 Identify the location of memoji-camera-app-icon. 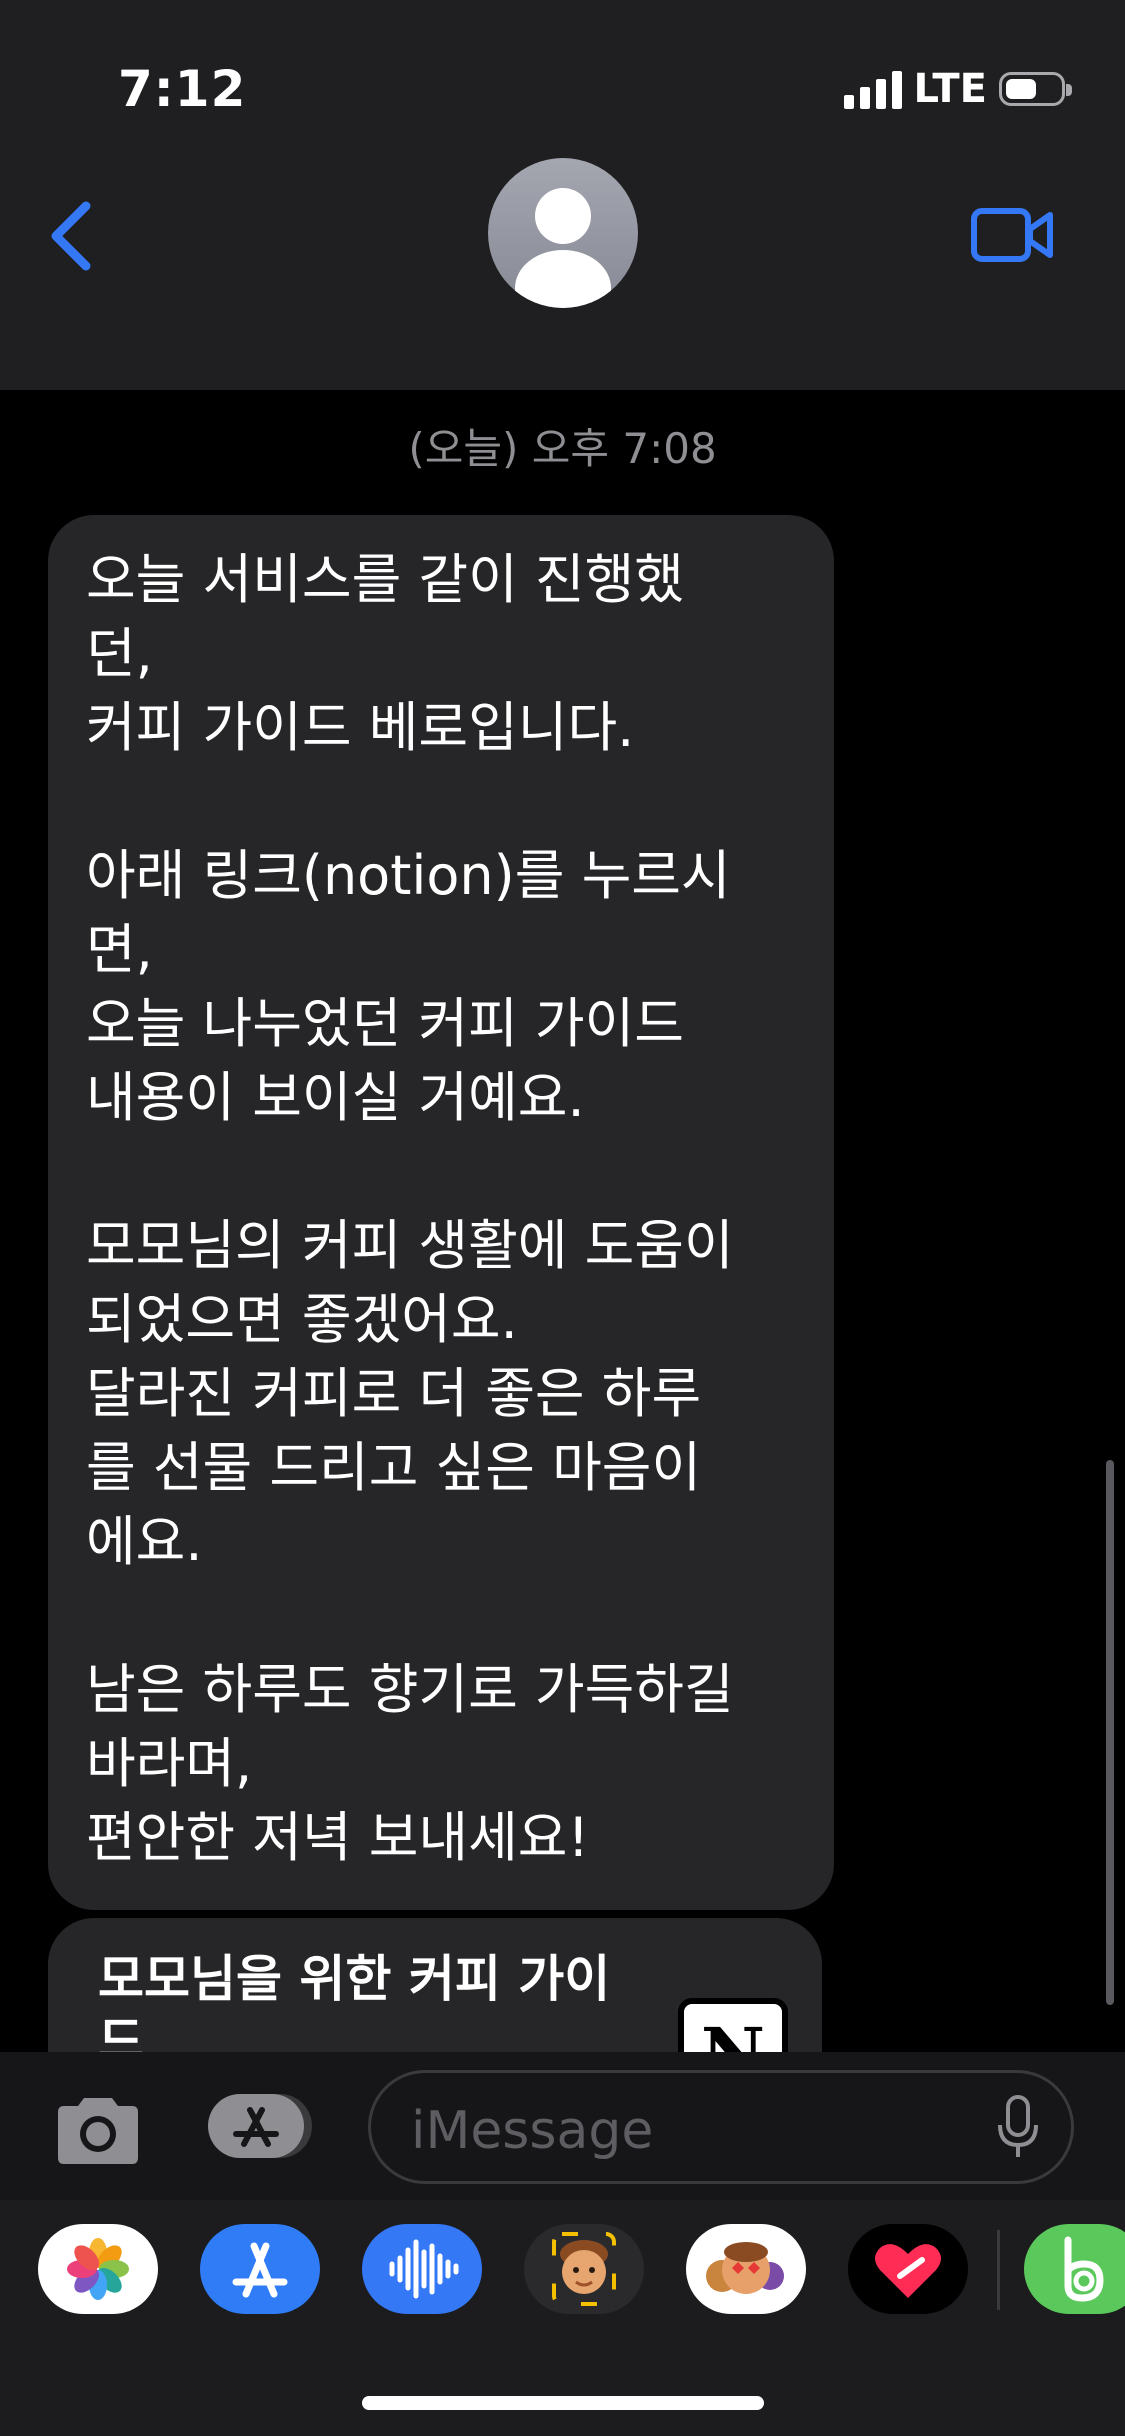
(584, 2269).